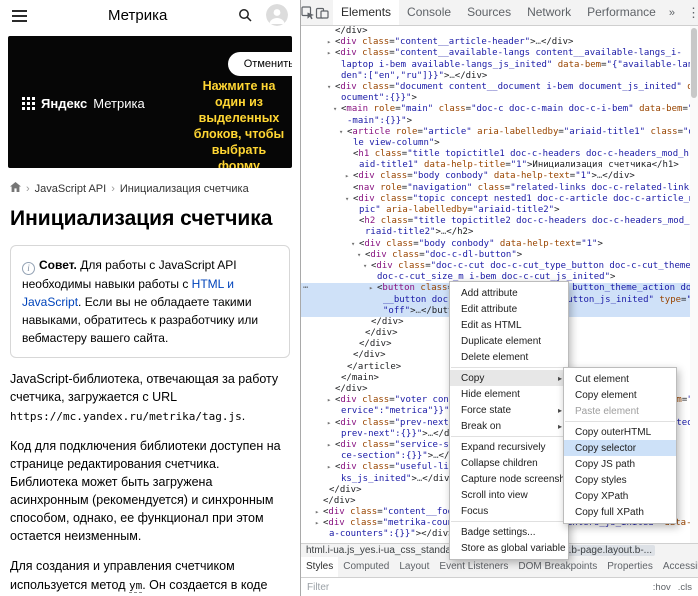 This screenshot has height=596, width=698. I want to click on menu-item-copy: Copy ▸, so click(509, 378).